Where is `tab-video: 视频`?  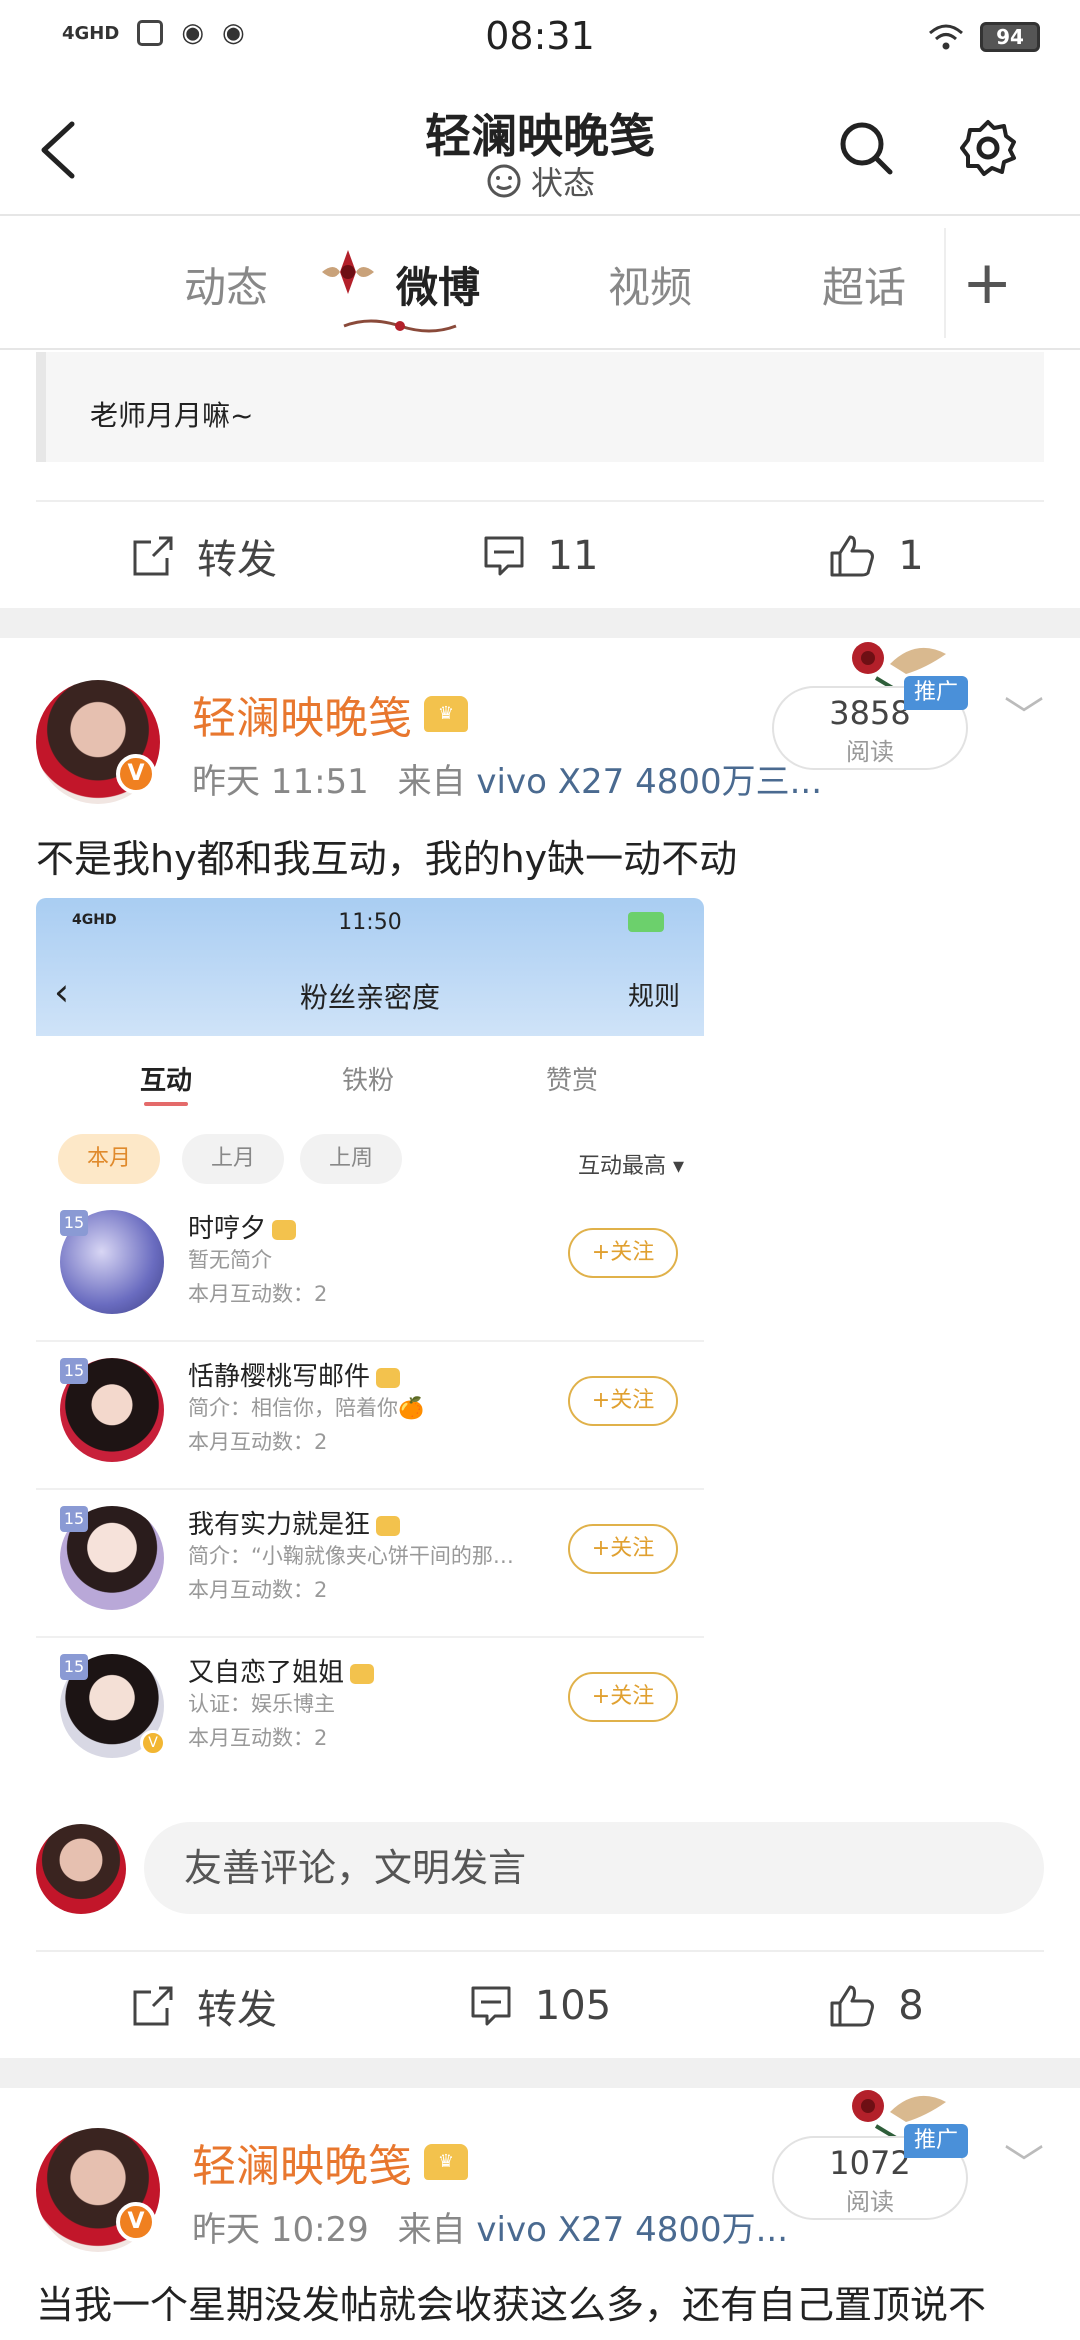 tab-video: 视频 is located at coordinates (650, 284).